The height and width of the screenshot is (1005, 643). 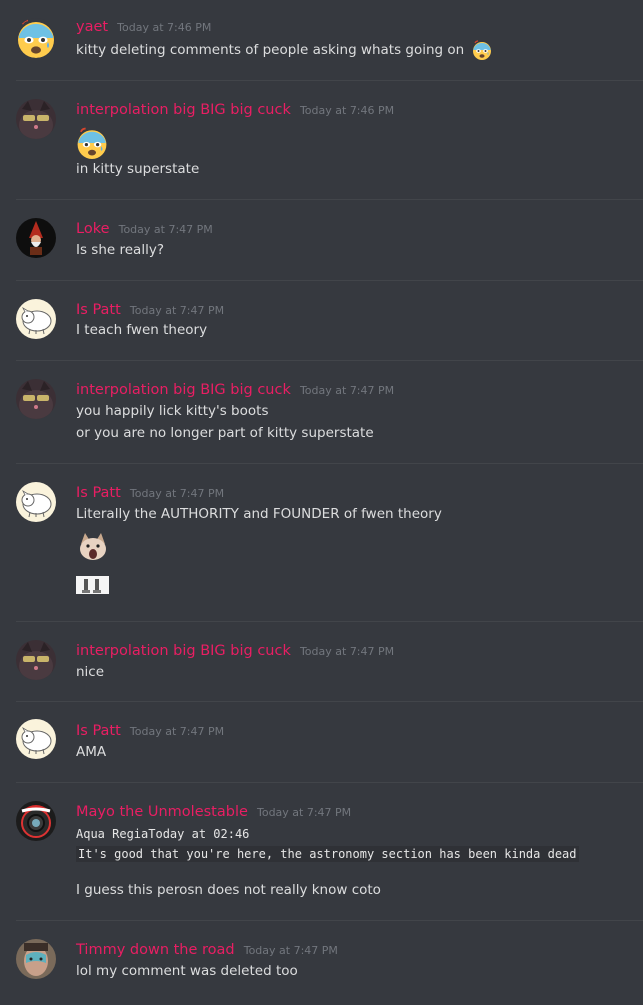 What do you see at coordinates (90, 672) in the screenshot?
I see `message-line: nice` at bounding box center [90, 672].